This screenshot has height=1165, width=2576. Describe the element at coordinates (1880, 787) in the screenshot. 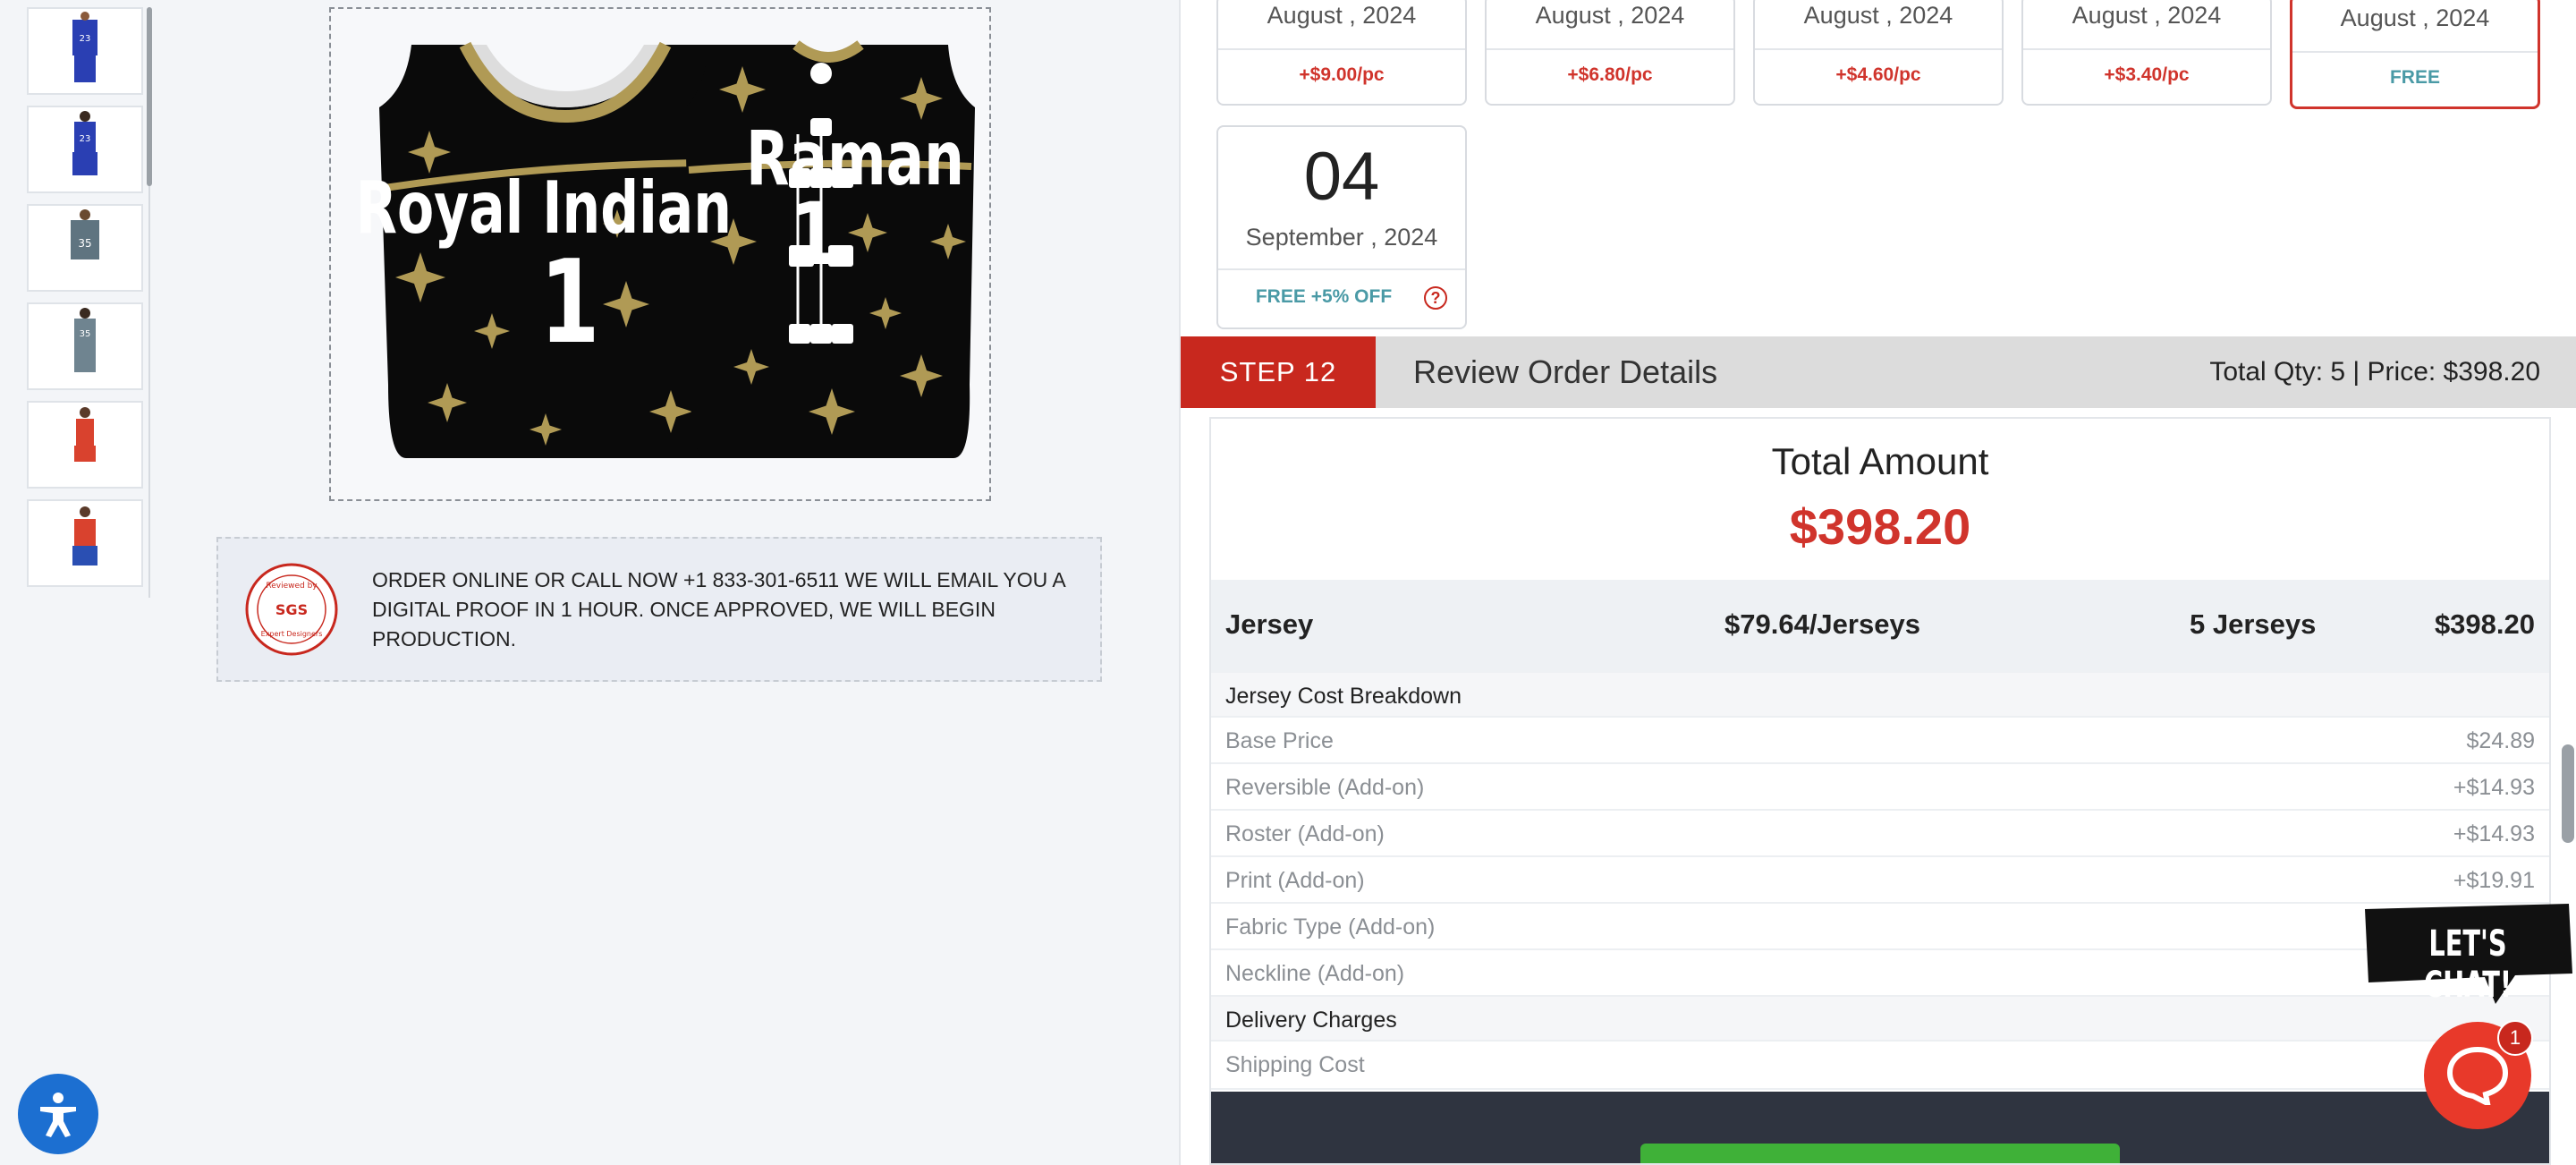

I see `breakdown-row: Reversible (Add-on) +$14.93` at that location.